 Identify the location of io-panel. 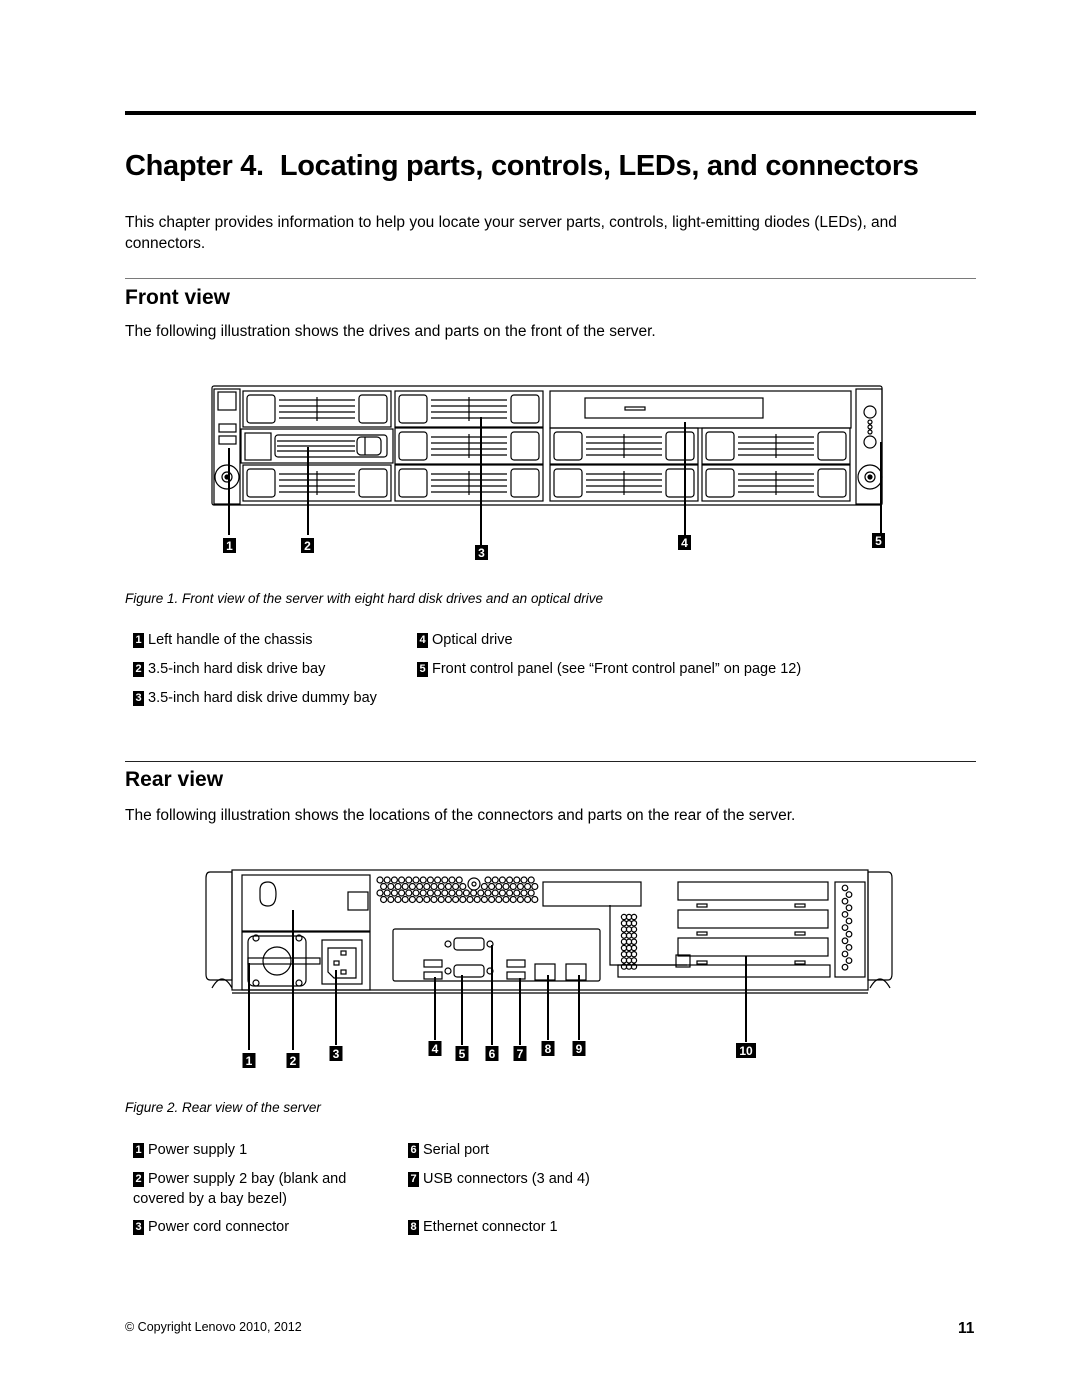
(496, 955).